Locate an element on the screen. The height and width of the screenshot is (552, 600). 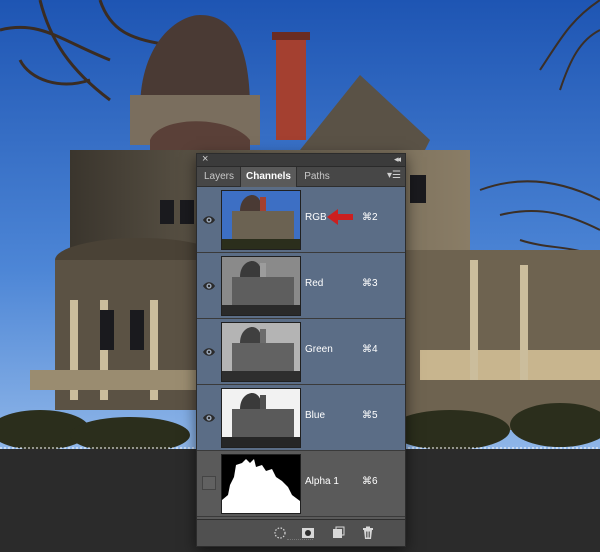
collapse-panel-icon: ◂◂ is located at coordinates (397, 159).